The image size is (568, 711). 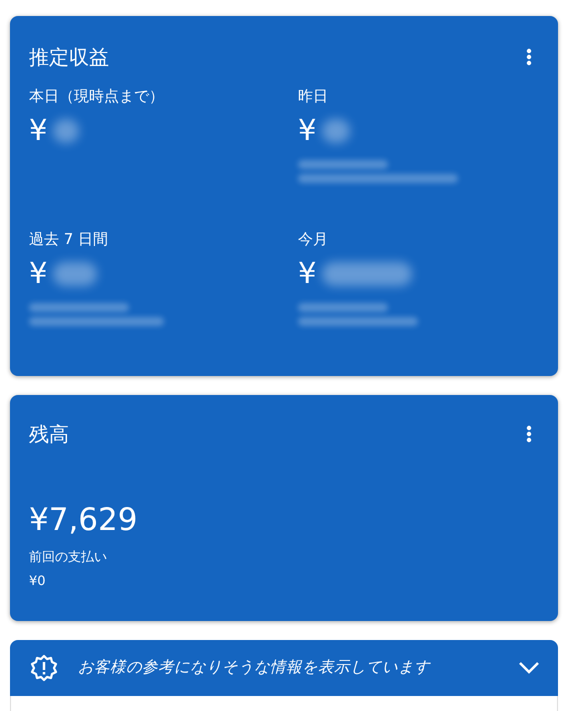 What do you see at coordinates (96, 96) in the screenshot?
I see `metric-label: 本日（現時点まで）` at bounding box center [96, 96].